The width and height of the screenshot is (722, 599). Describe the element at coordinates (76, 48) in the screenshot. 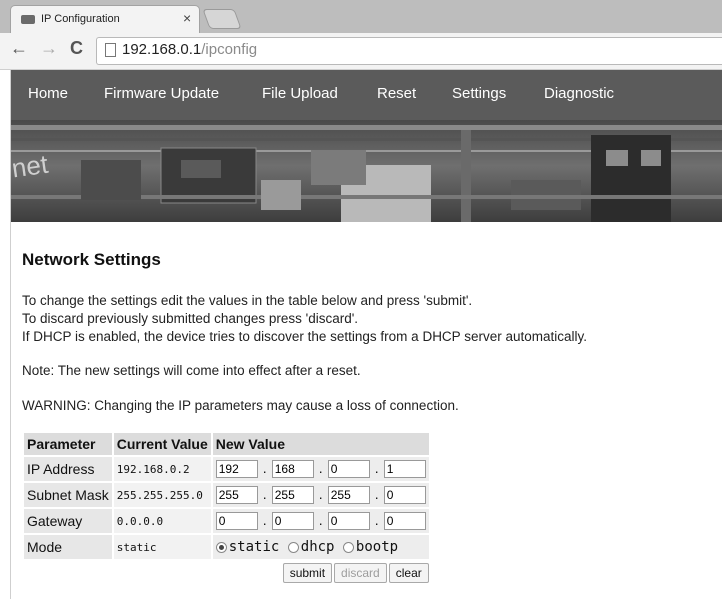

I see `reload-icon: C` at that location.